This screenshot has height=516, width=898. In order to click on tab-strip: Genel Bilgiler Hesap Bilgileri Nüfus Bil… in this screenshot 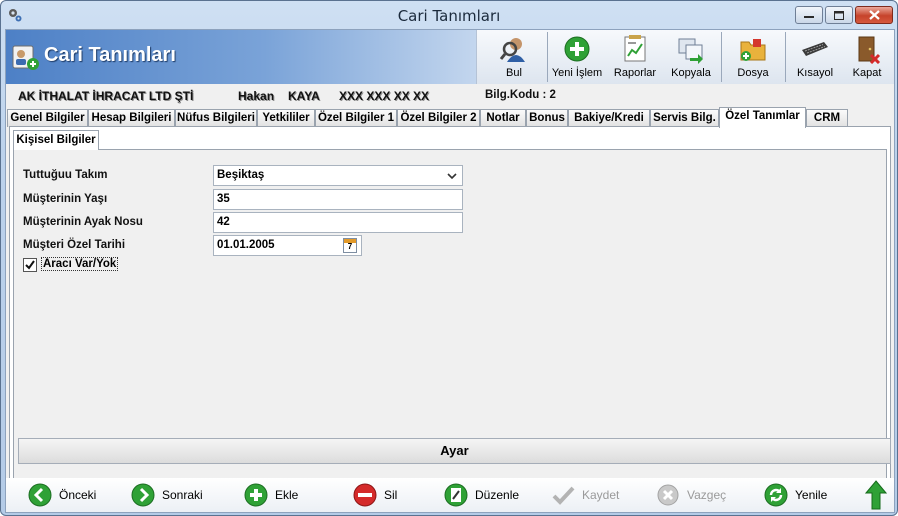, I will do `click(450, 117)`.